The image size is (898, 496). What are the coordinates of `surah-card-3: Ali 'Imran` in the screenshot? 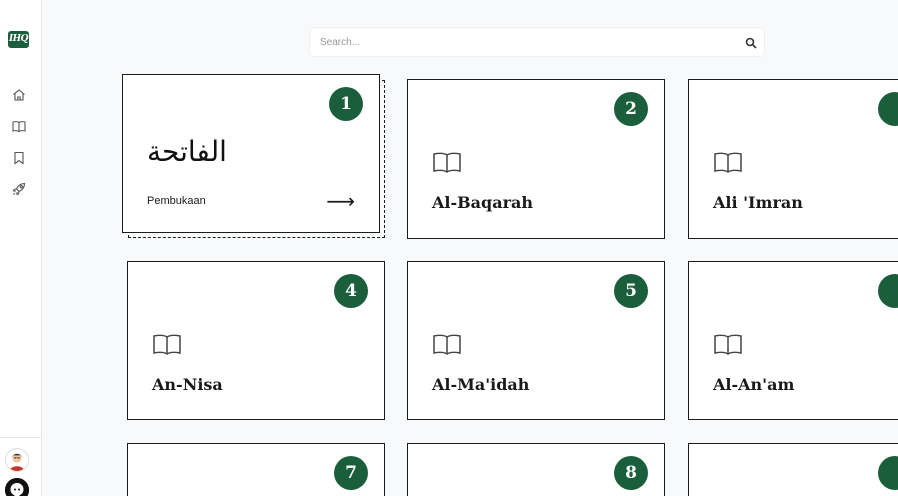 It's located at (793, 159).